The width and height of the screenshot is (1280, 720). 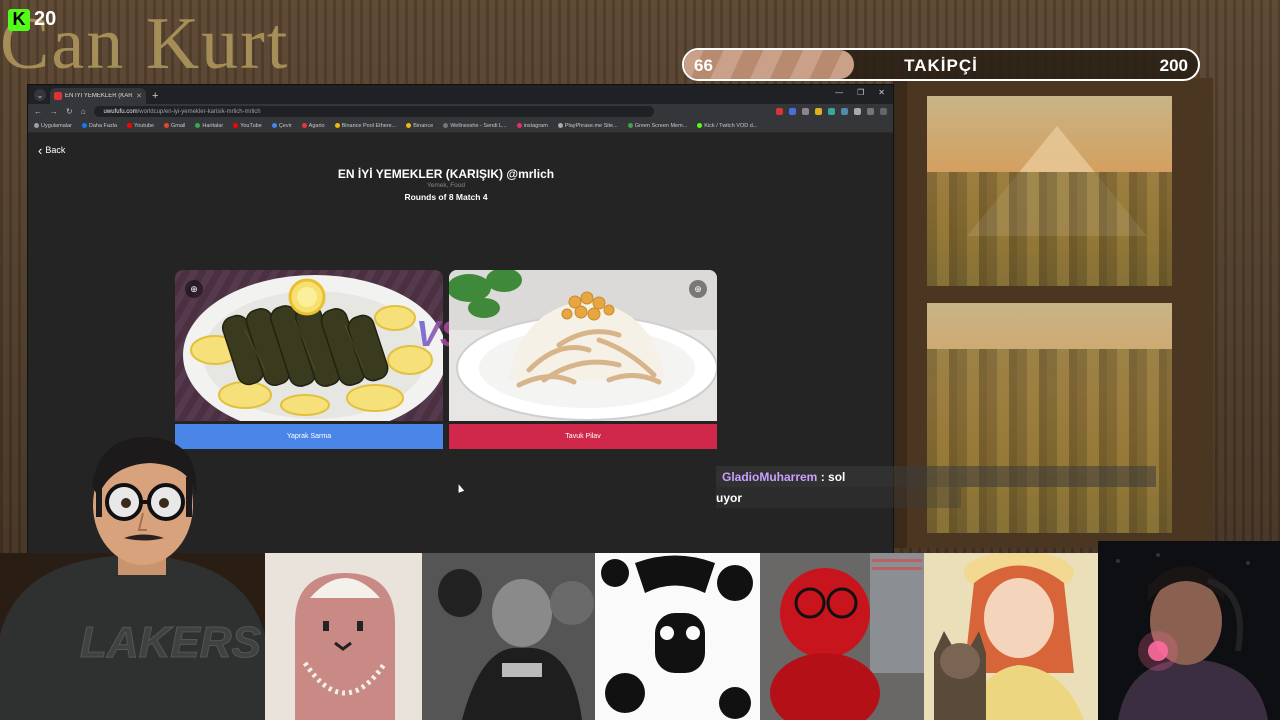 What do you see at coordinates (40, 150) in the screenshot?
I see `chevron-left-icon: ‹` at bounding box center [40, 150].